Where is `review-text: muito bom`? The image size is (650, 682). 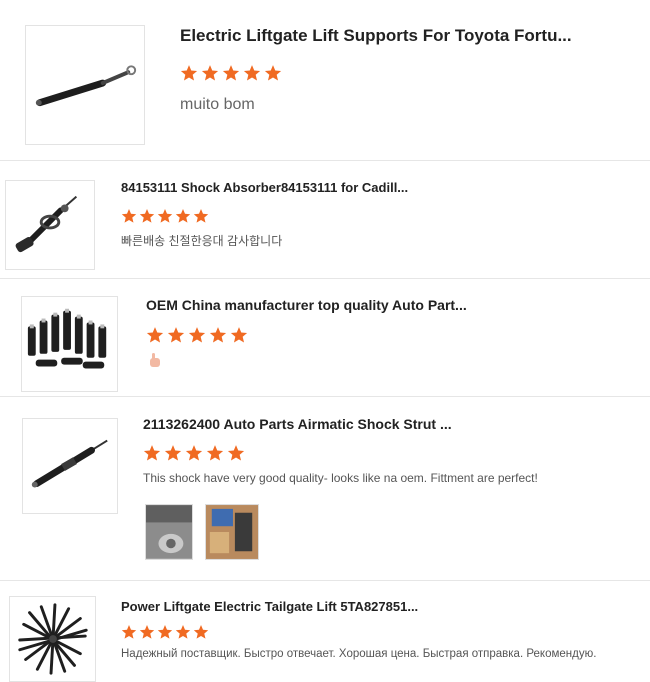
review-text: muito bom is located at coordinates (217, 104).